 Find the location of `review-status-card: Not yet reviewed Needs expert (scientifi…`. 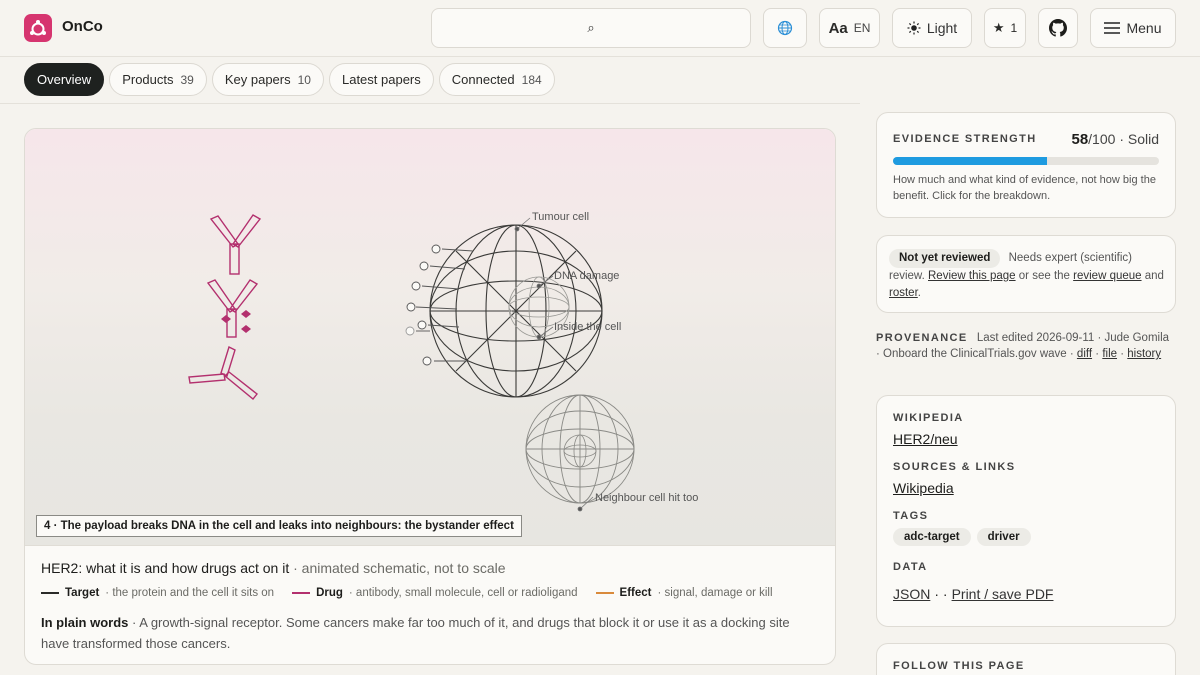

review-status-card: Not yet reviewed Needs expert (scientifi… is located at coordinates (1026, 274).